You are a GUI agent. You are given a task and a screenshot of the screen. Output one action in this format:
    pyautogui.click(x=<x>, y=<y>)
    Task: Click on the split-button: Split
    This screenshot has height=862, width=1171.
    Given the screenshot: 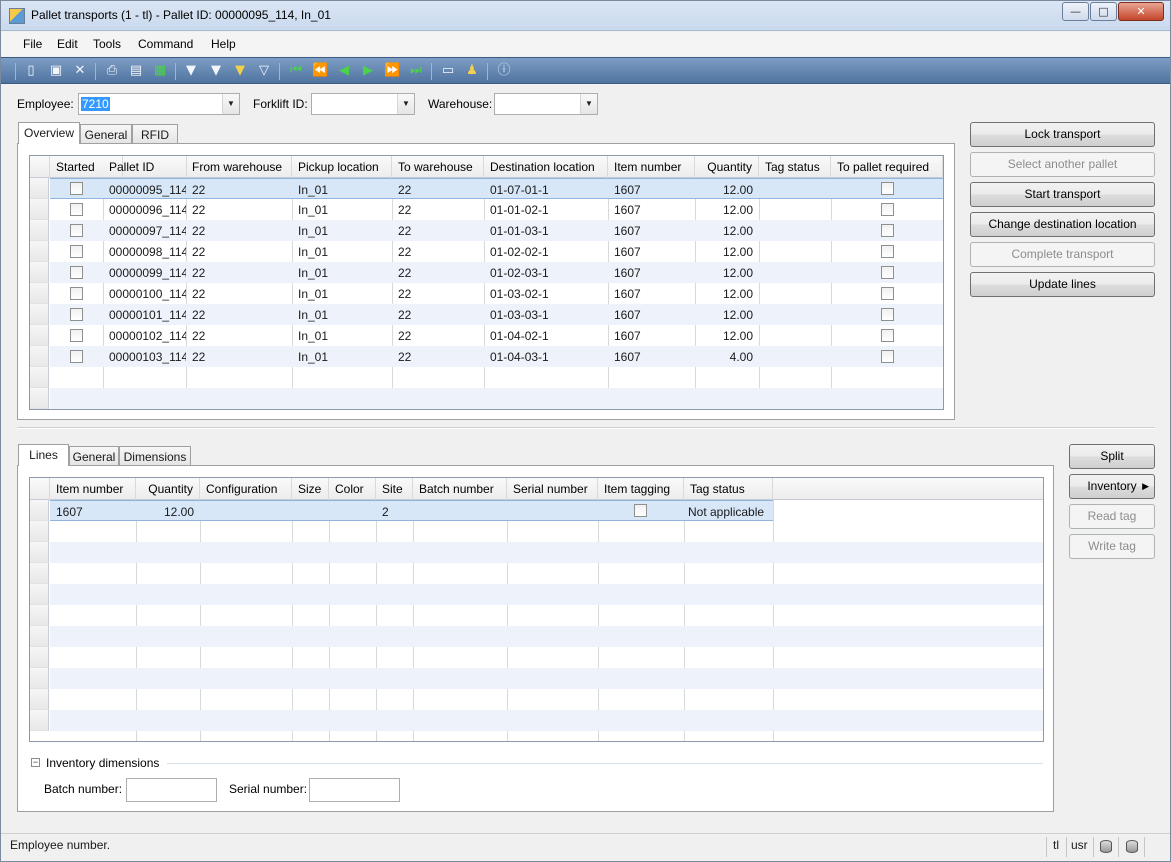 What is the action you would take?
    pyautogui.click(x=1112, y=456)
    